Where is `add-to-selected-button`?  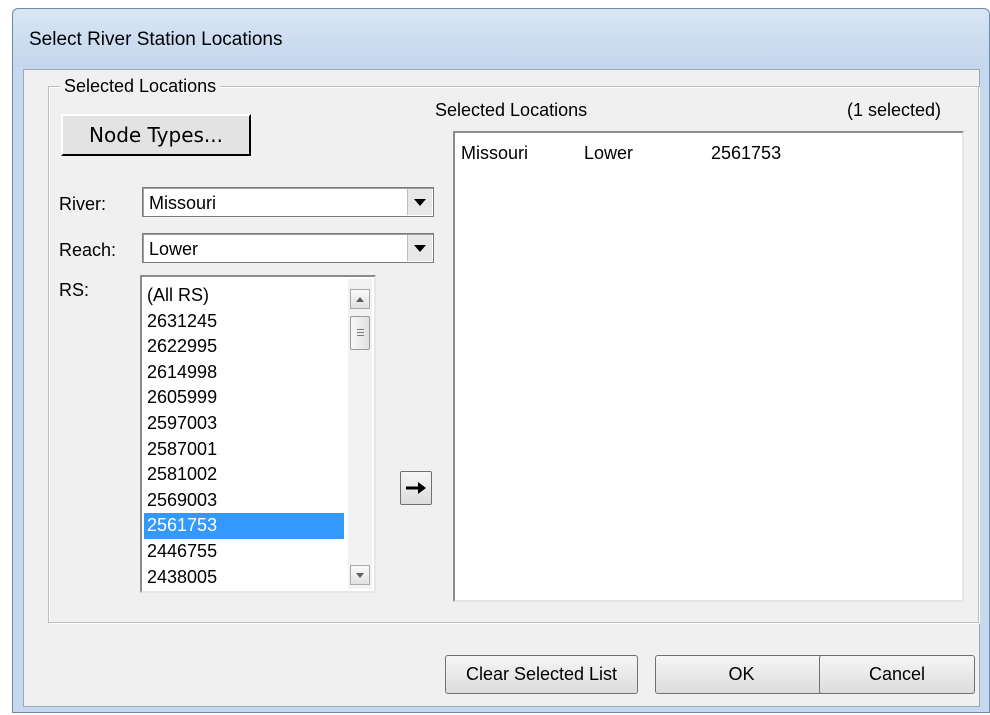 add-to-selected-button is located at coordinates (416, 488).